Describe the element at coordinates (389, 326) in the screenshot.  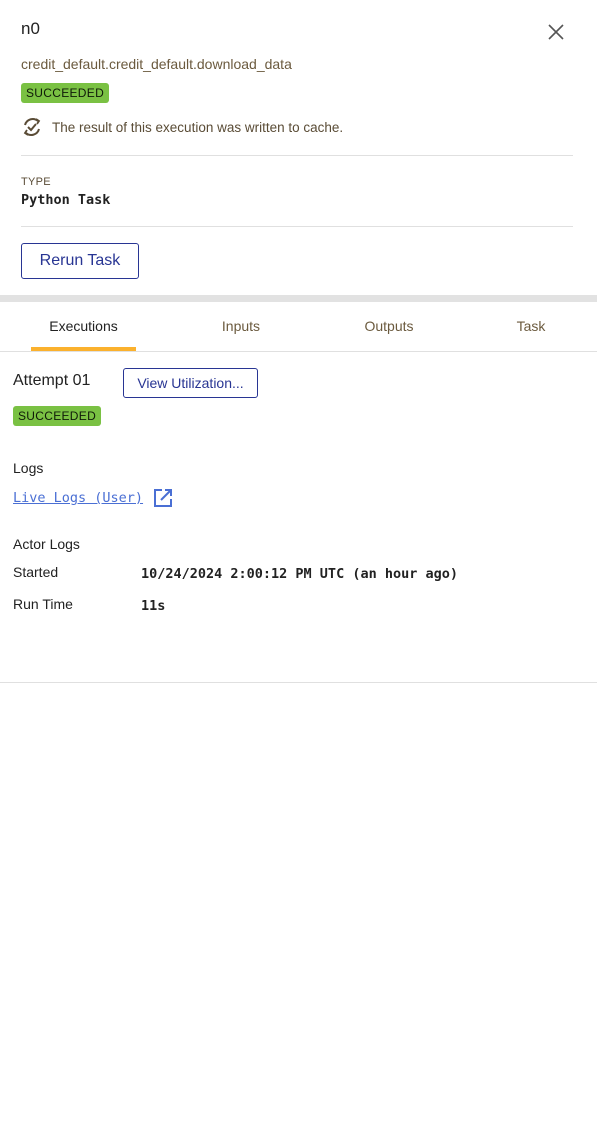
I see `tab-outputs: Outputs` at that location.